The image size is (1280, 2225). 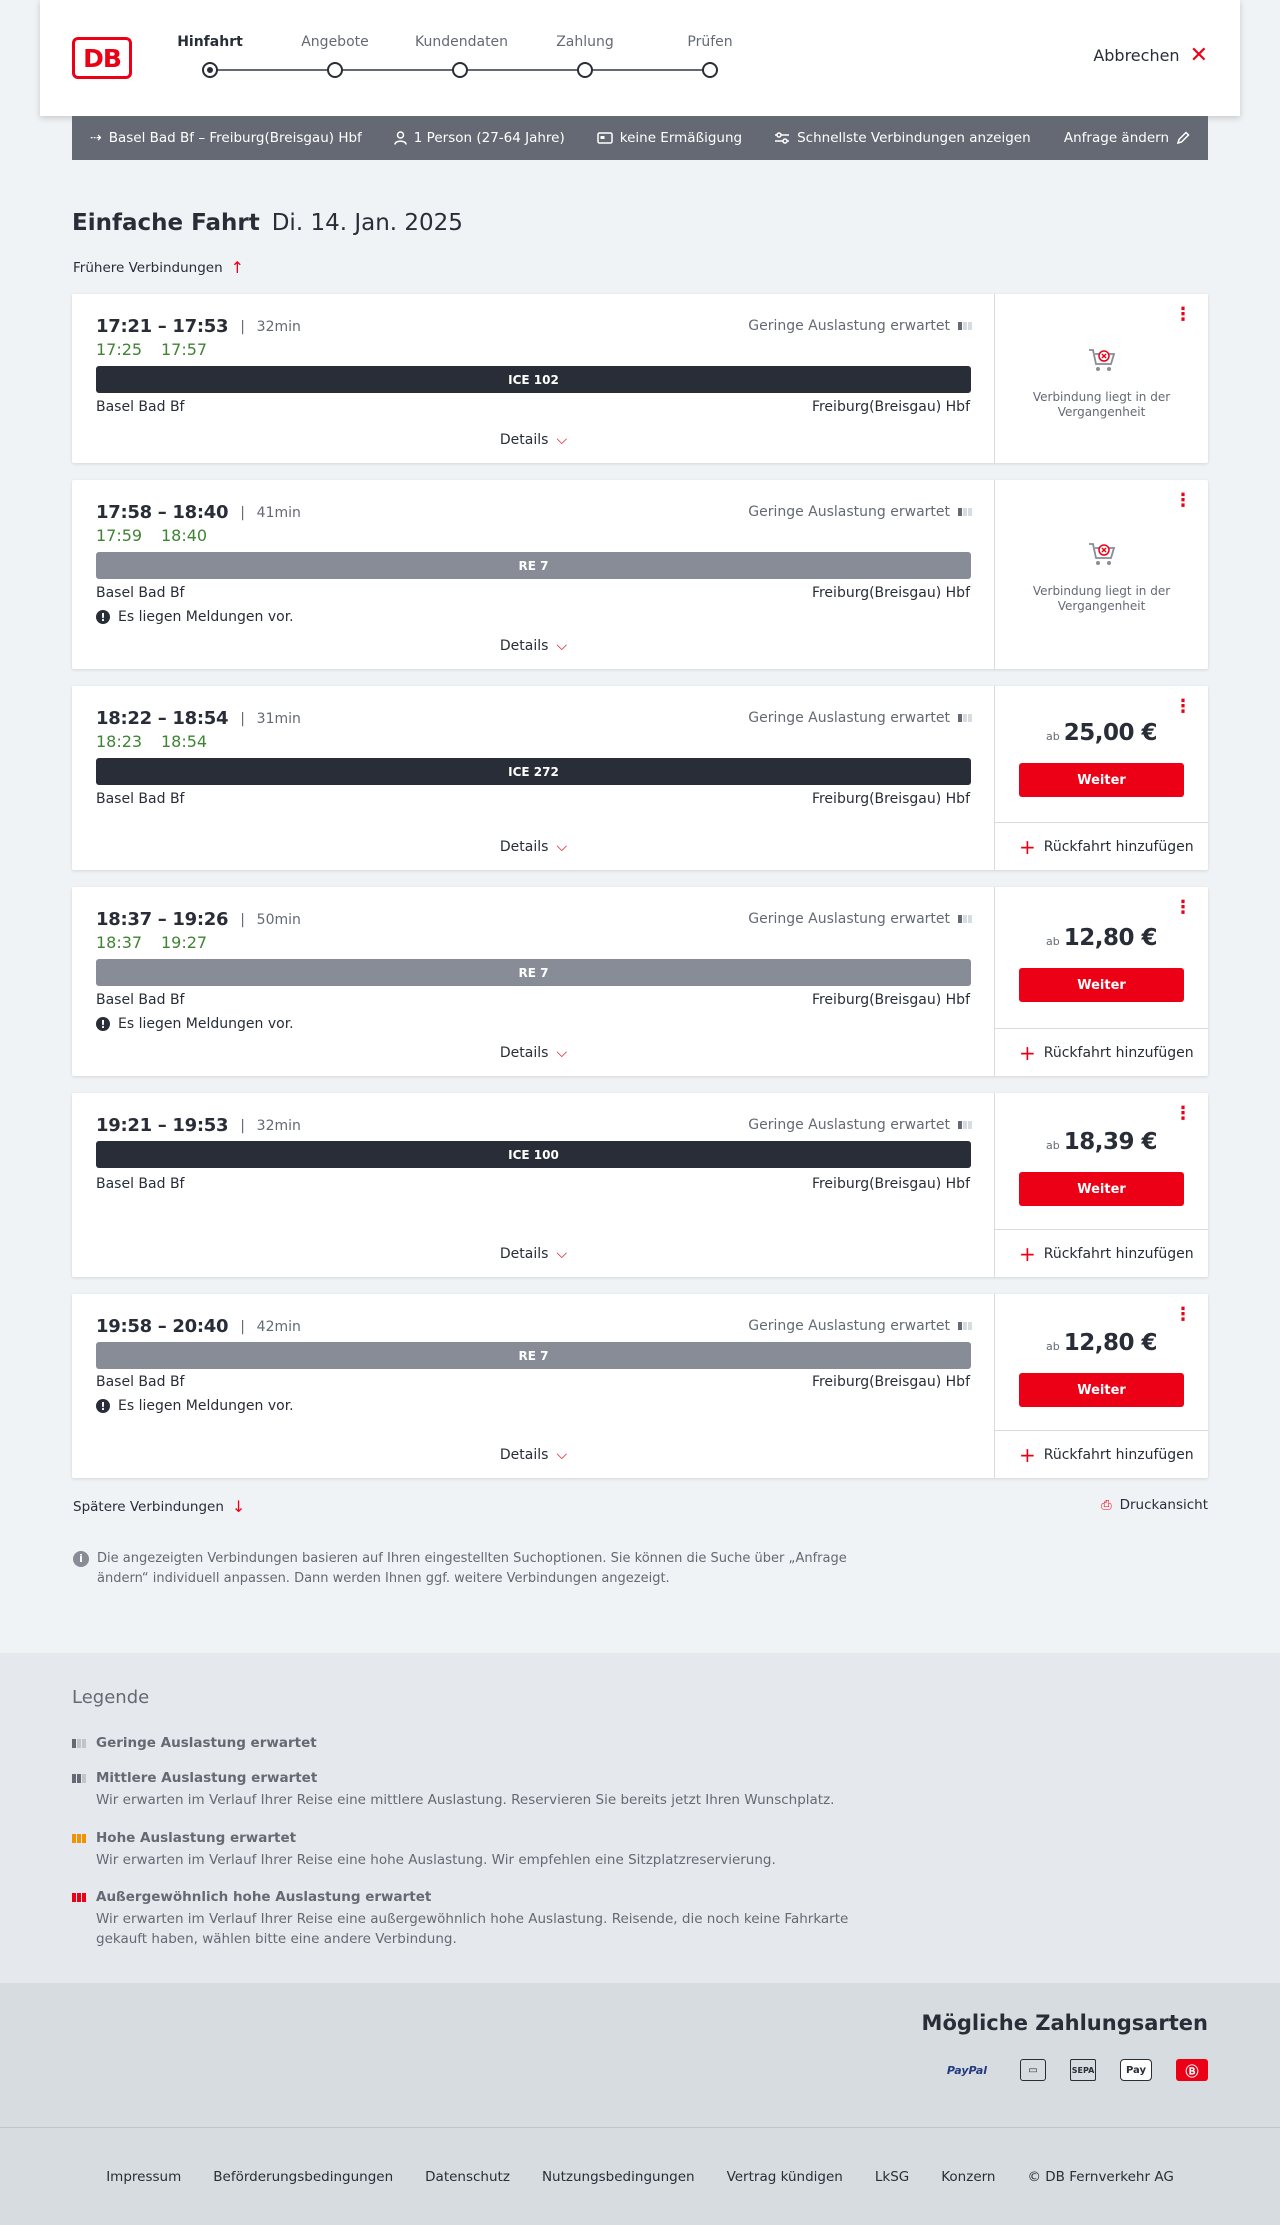 What do you see at coordinates (335, 56) in the screenshot?
I see `step-angebote: Angebote` at bounding box center [335, 56].